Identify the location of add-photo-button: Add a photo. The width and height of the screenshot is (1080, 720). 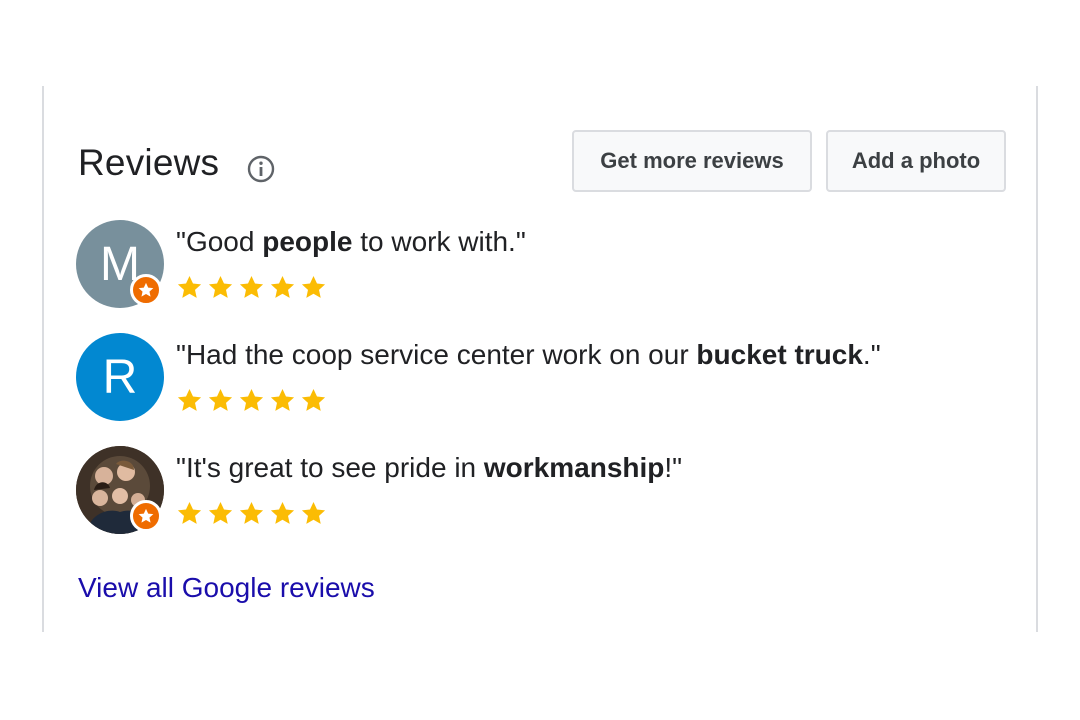
(916, 161).